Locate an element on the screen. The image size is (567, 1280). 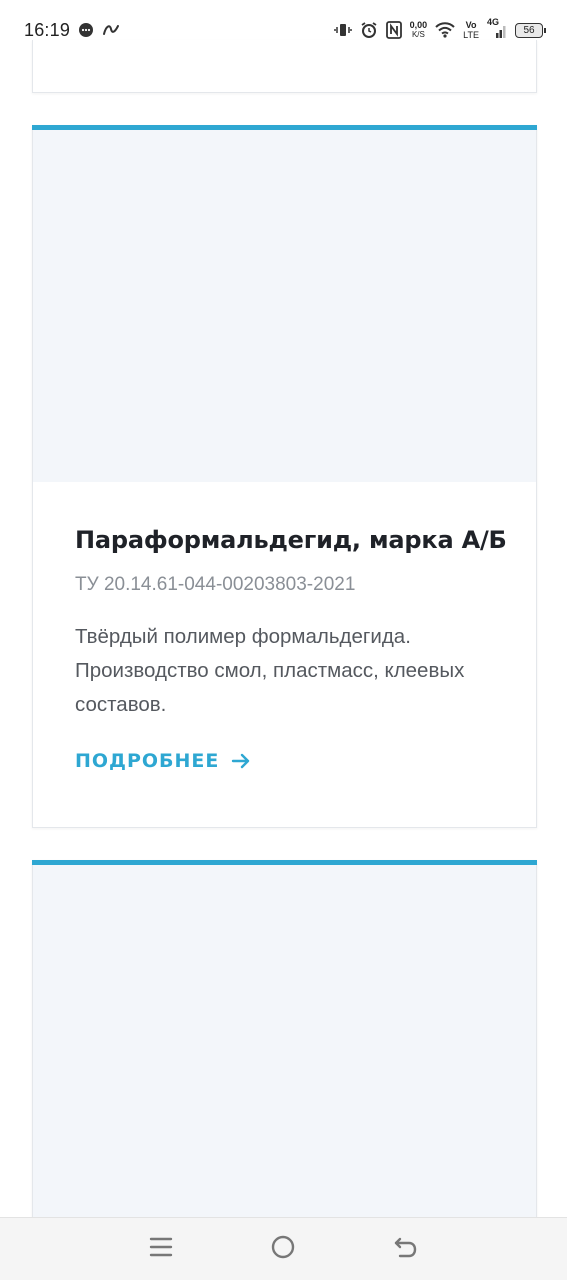
product-title: Параформальдегид, марка А/Б is located at coordinates (291, 540).